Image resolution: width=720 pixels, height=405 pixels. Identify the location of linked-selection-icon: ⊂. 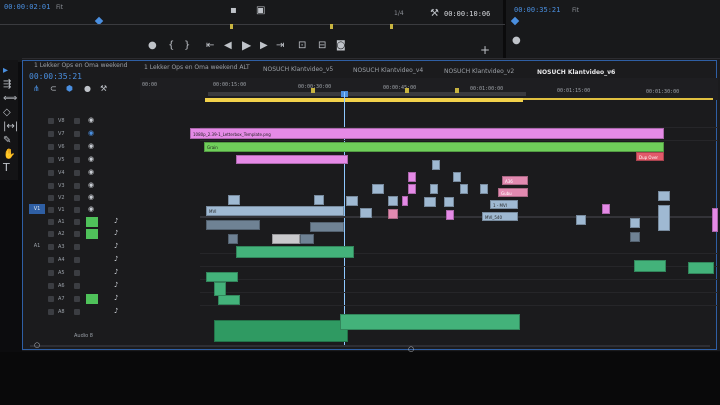
(53, 89).